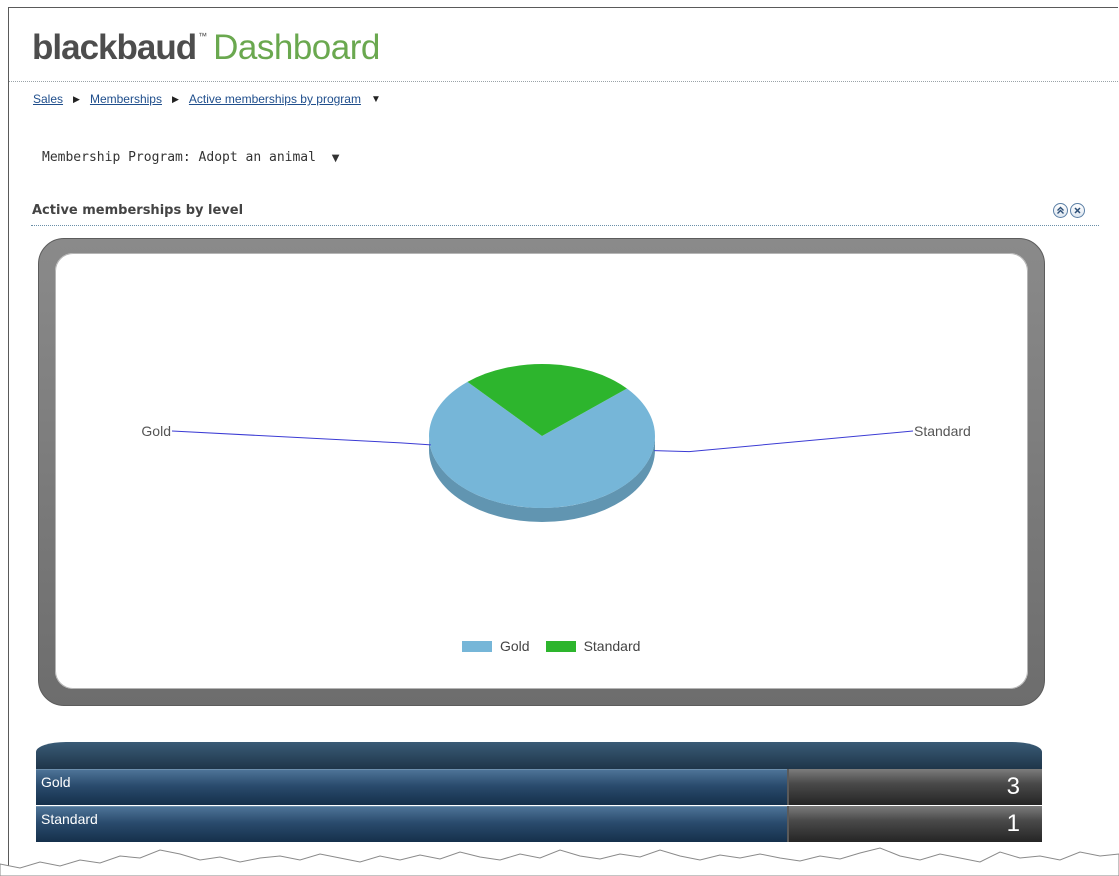 The width and height of the screenshot is (1119, 876). I want to click on grid-label-standard: Standard, so click(411, 824).